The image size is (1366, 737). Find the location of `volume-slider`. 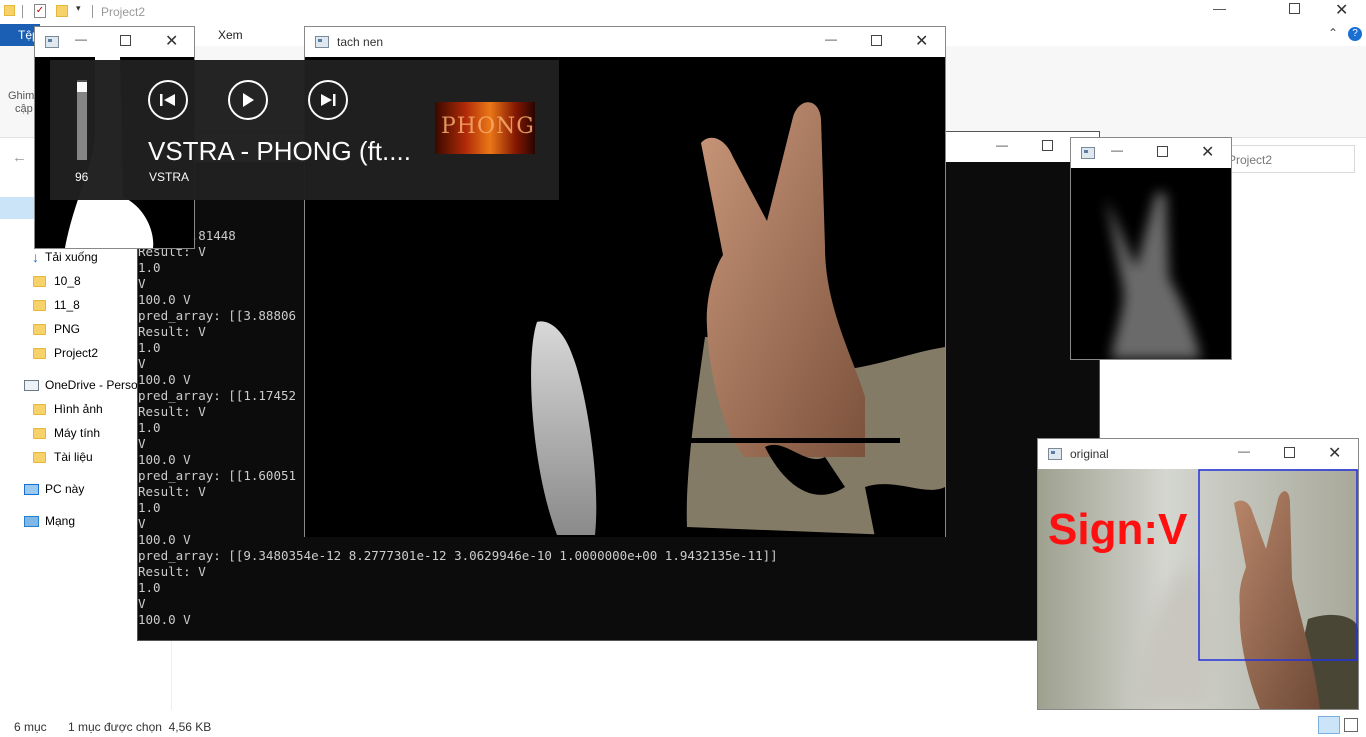

volume-slider is located at coordinates (82, 120).